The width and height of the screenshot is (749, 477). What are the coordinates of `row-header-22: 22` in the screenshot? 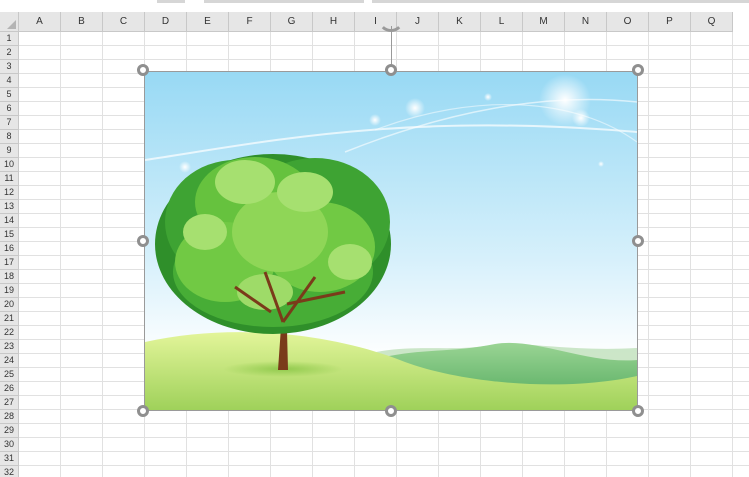 It's located at (9, 333).